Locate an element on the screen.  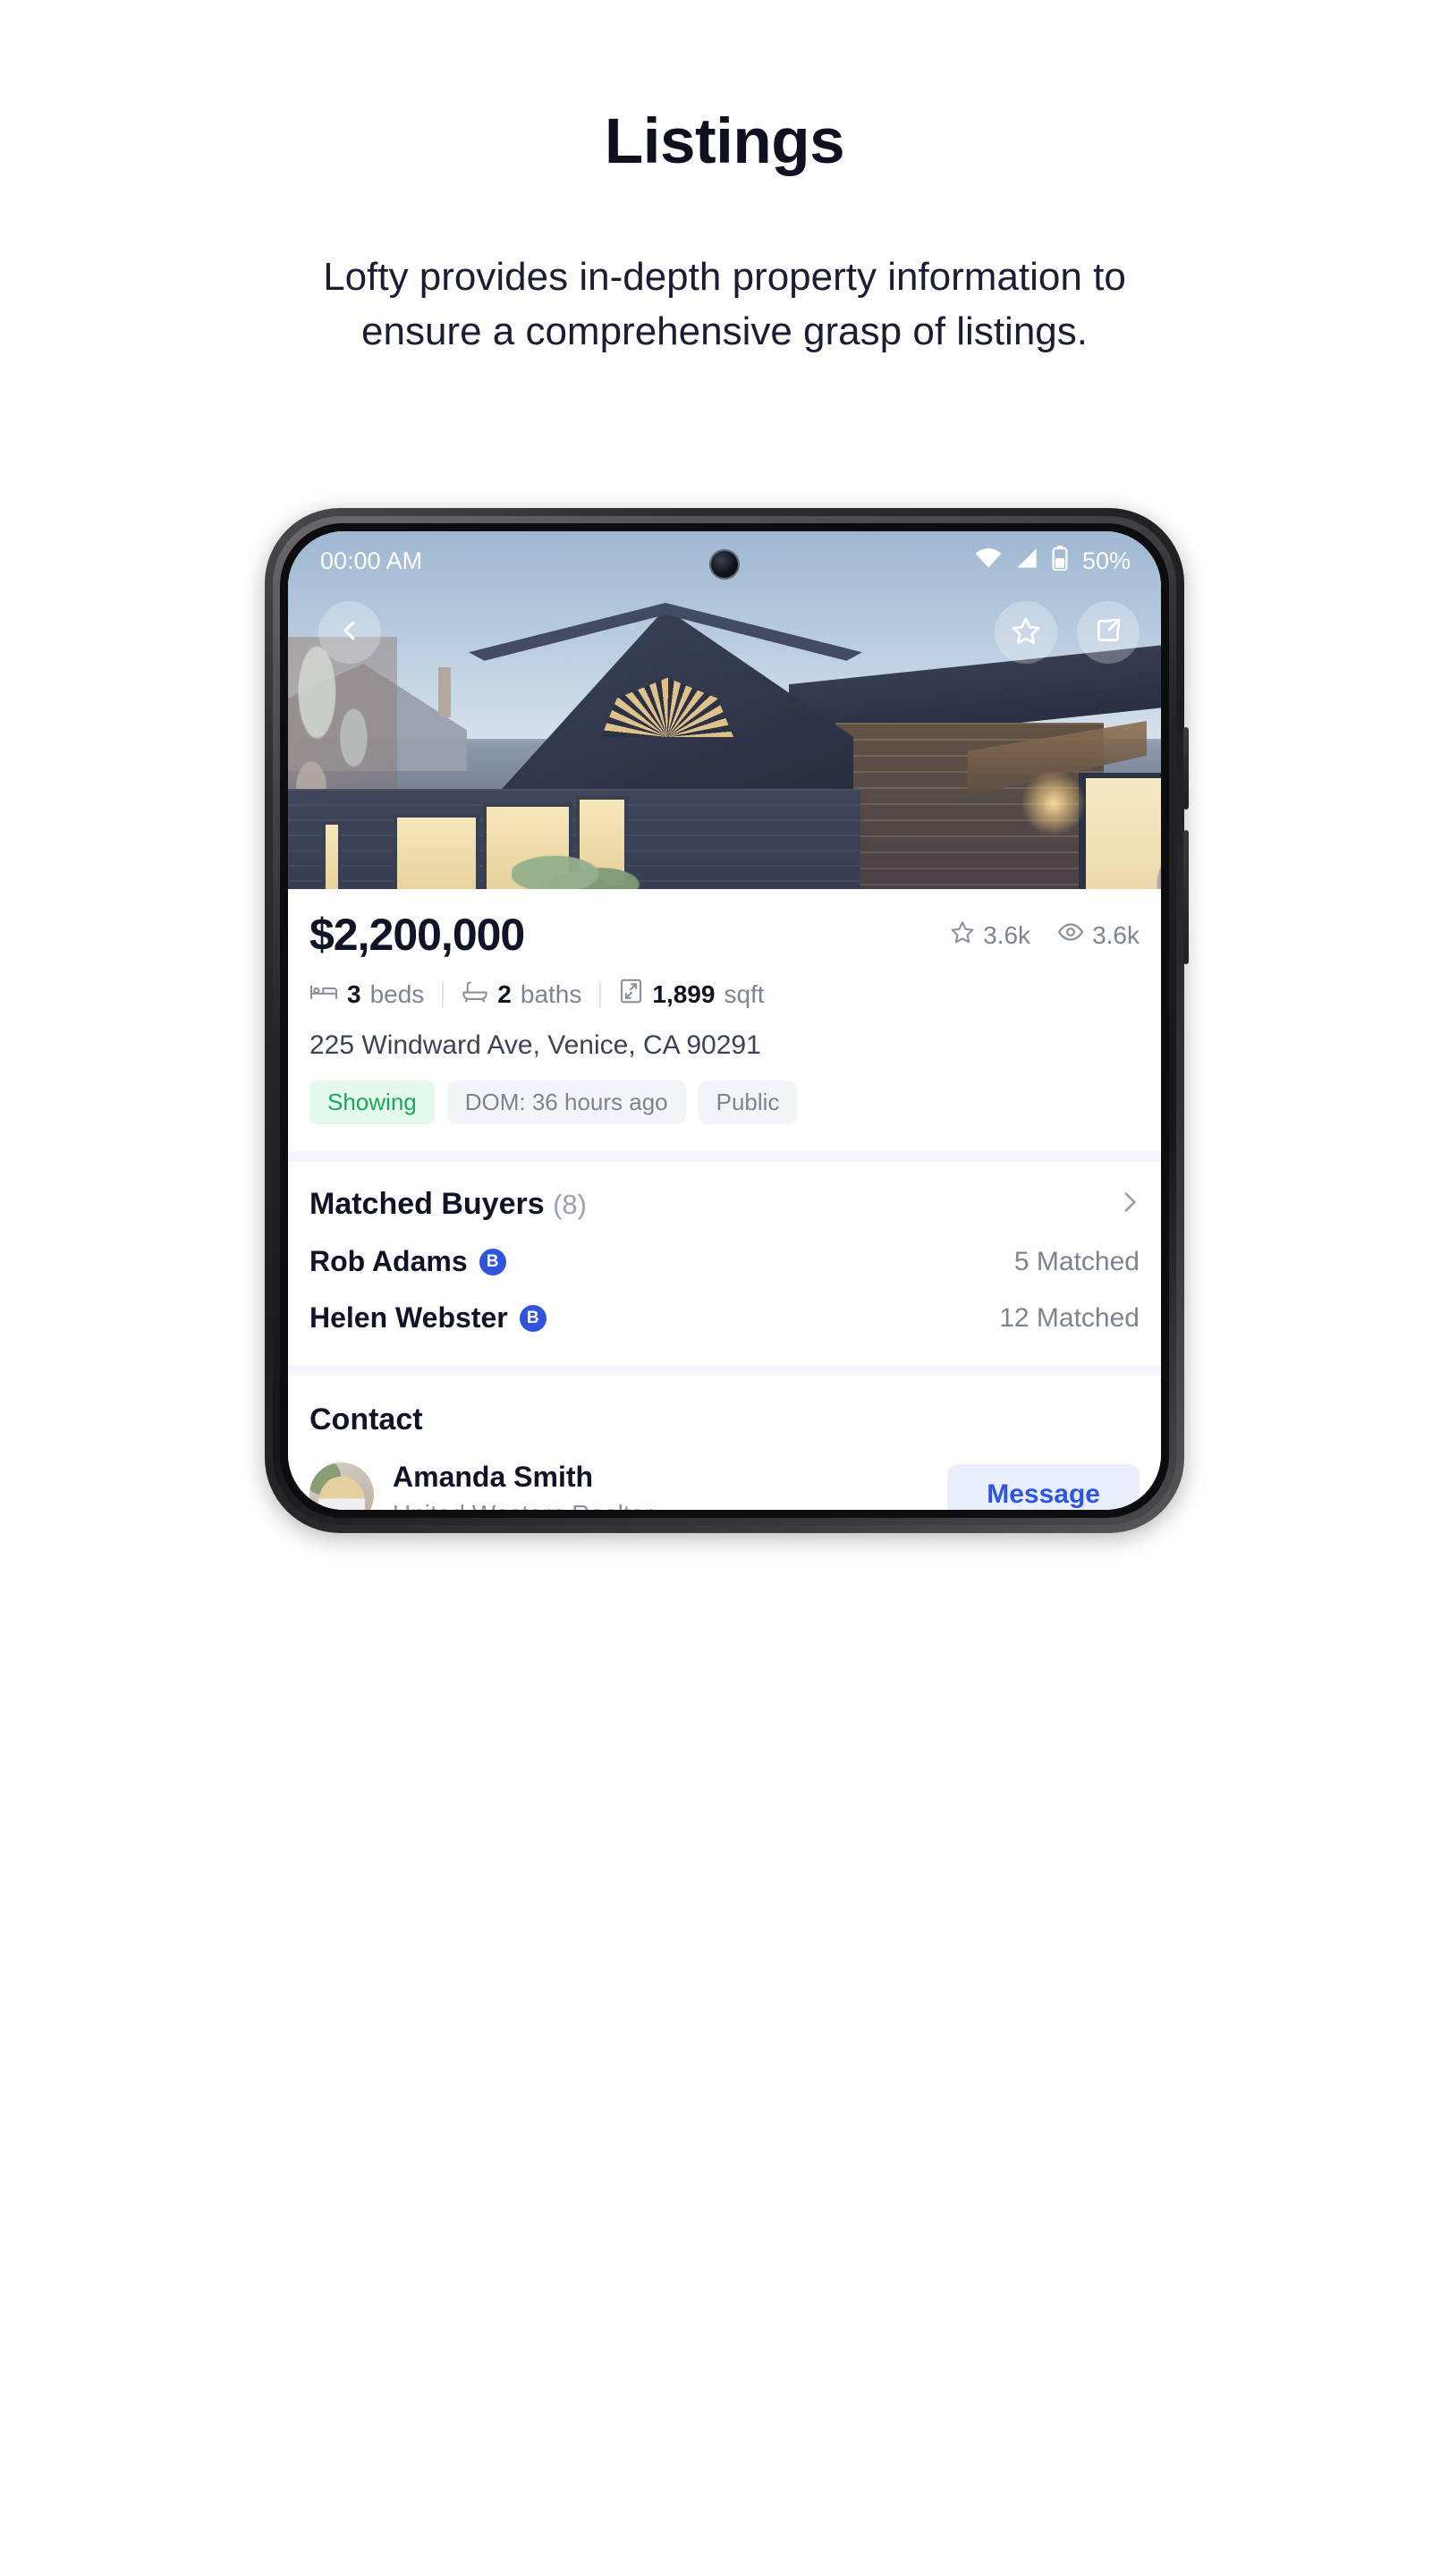
buyer-name: Rob Adams is located at coordinates (388, 1261).